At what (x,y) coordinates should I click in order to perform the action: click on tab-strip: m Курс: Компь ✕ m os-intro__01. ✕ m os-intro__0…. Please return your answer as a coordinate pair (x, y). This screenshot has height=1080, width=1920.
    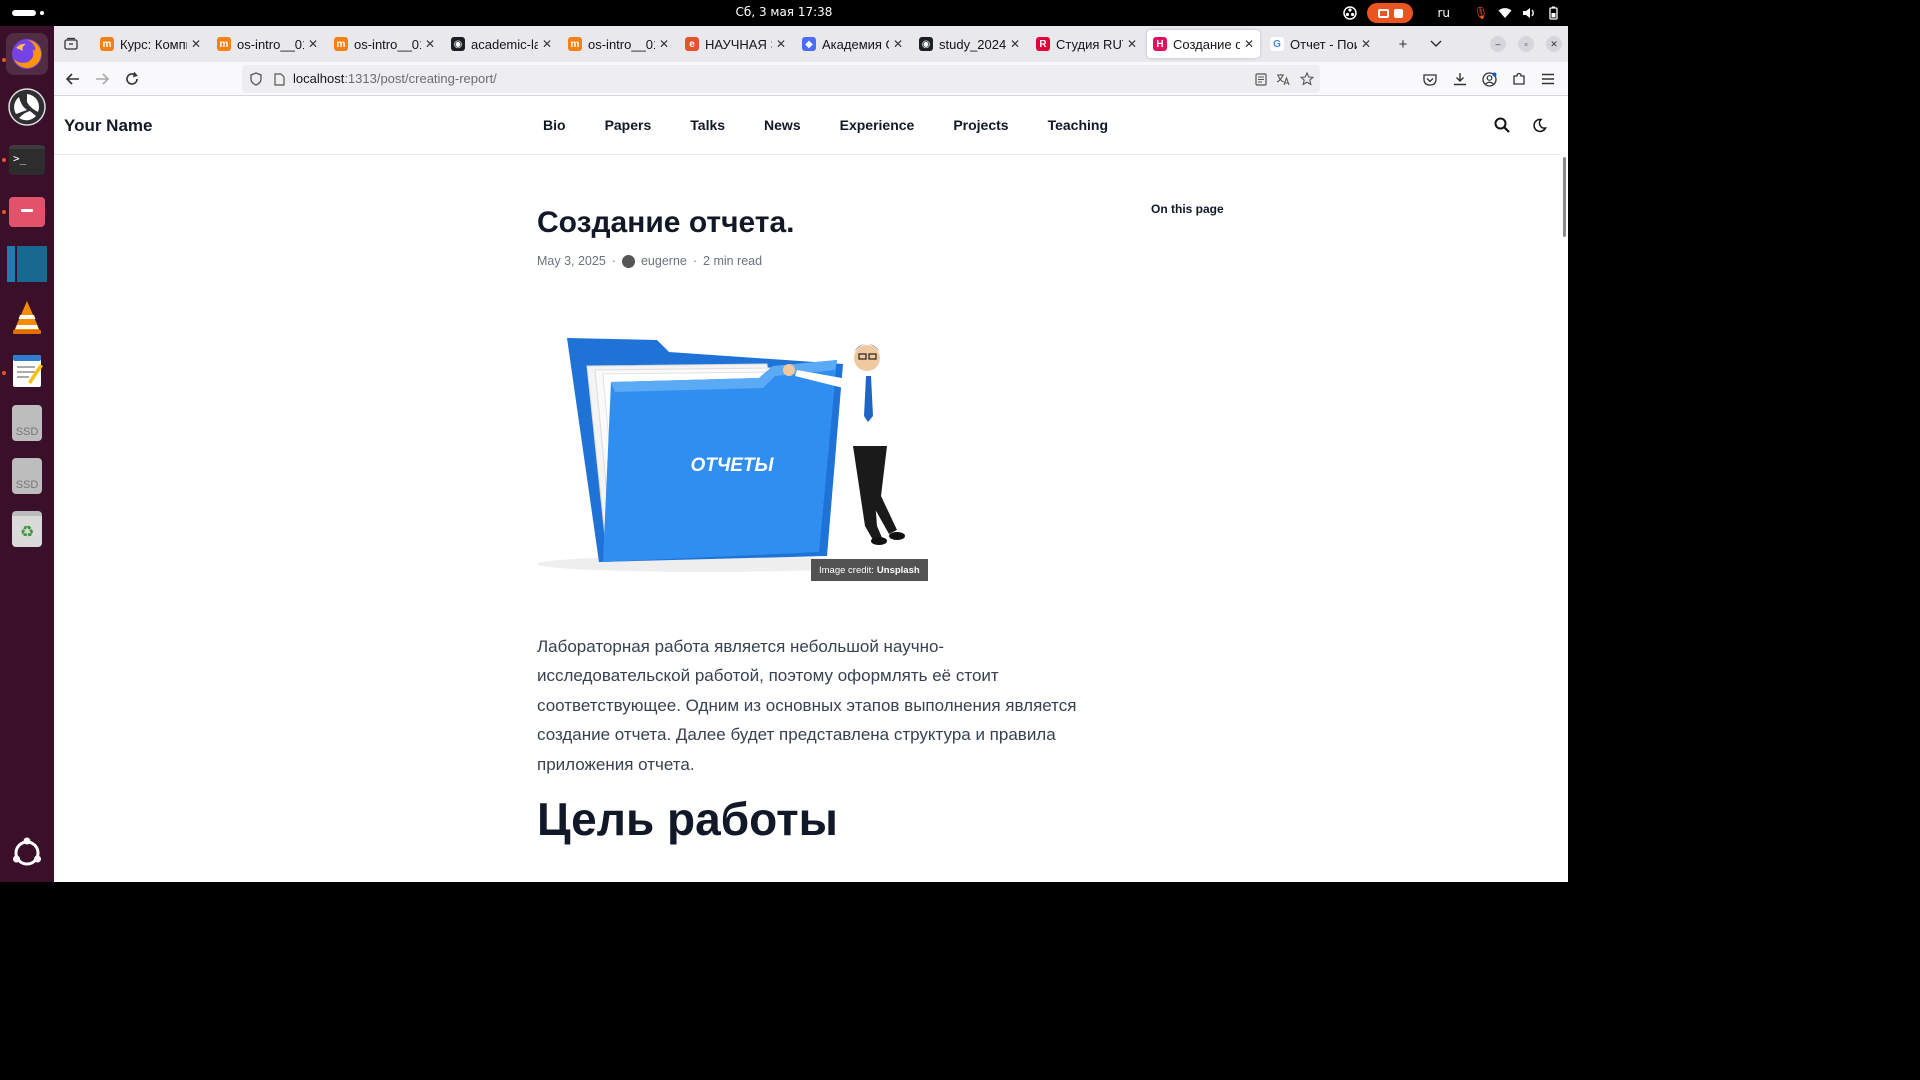
    Looking at the image, I should click on (811, 44).